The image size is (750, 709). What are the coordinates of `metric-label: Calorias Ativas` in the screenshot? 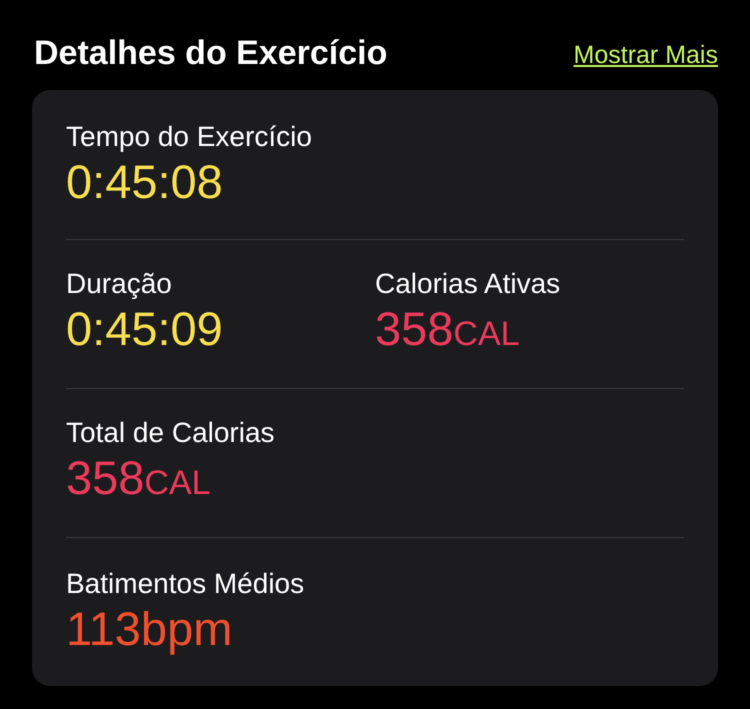 It's located at (467, 283).